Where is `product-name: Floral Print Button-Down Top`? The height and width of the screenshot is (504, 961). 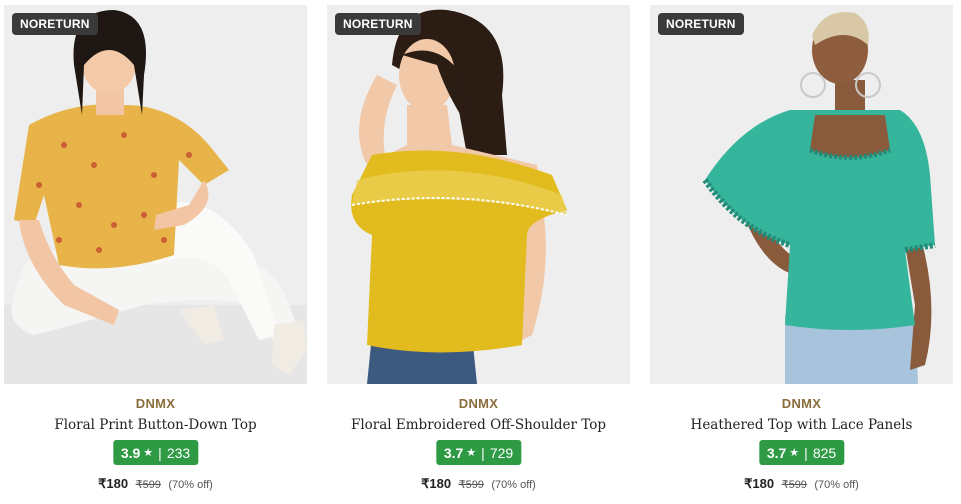
product-name: Floral Print Button-Down Top is located at coordinates (155, 425).